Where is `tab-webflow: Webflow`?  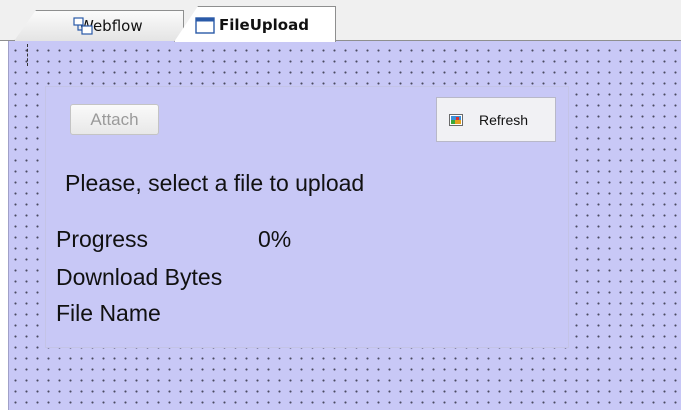 tab-webflow: Webflow is located at coordinates (99, 25).